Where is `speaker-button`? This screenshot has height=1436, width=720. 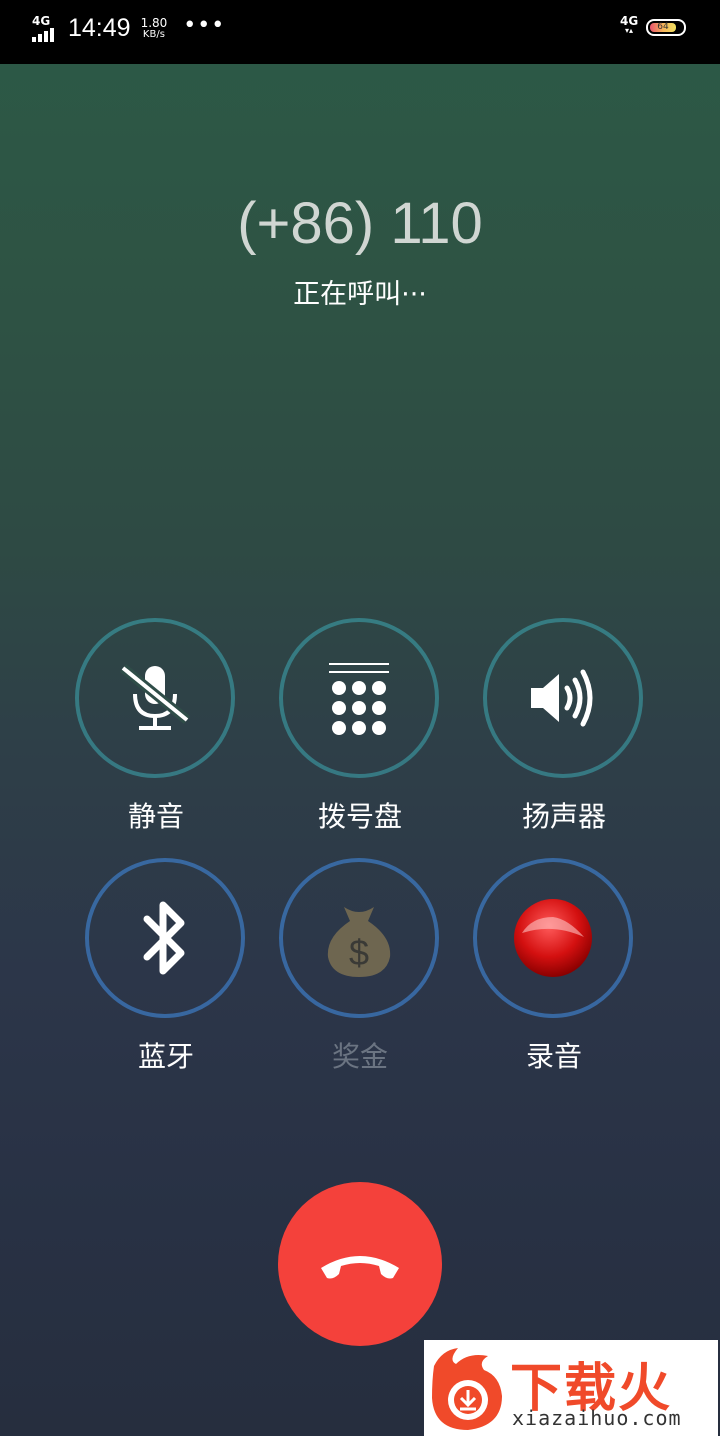 speaker-button is located at coordinates (563, 698).